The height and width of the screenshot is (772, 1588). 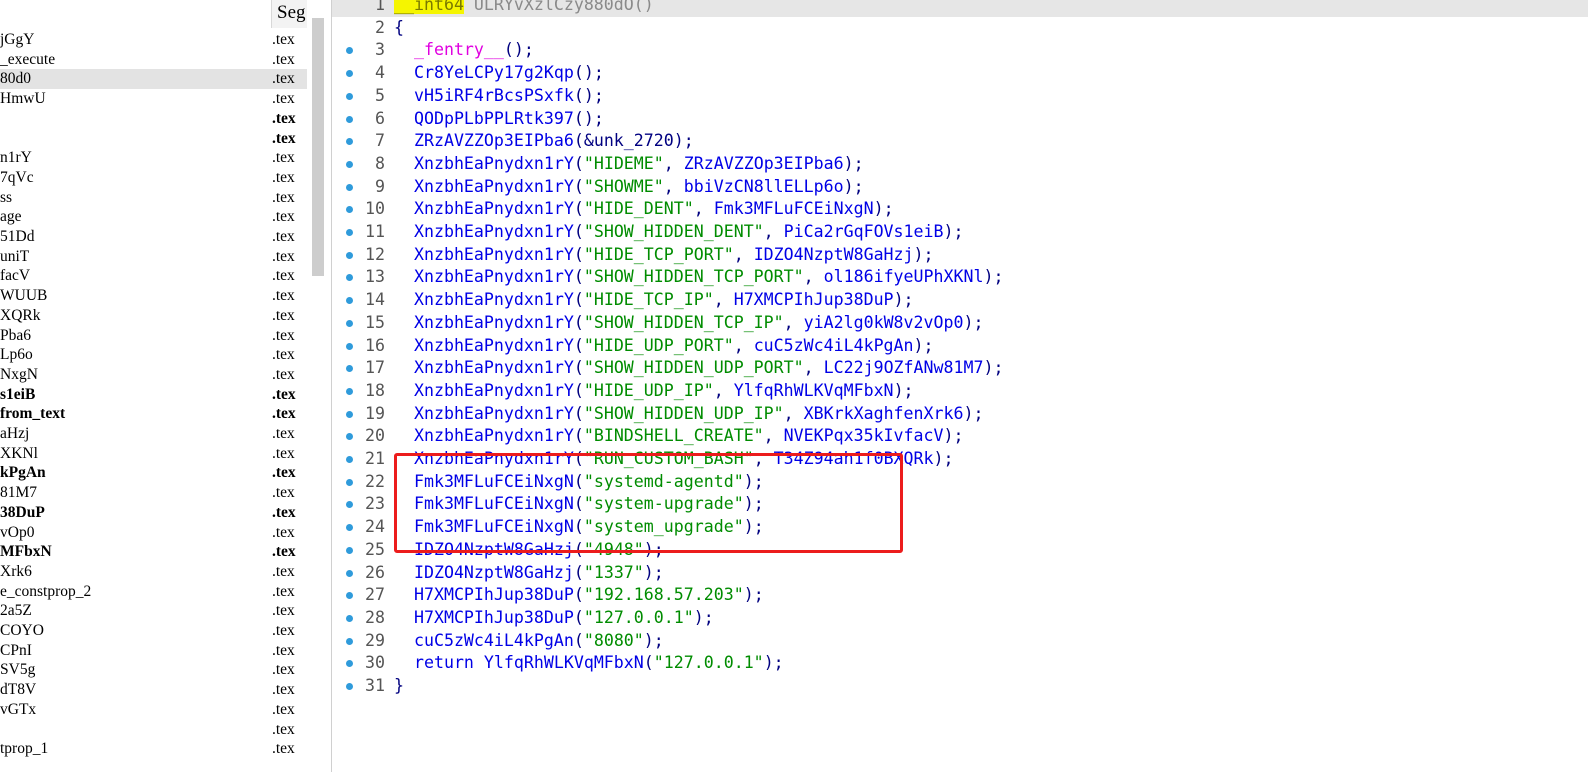 I want to click on function-row: e_constprop_2 .tex, so click(x=153, y=592).